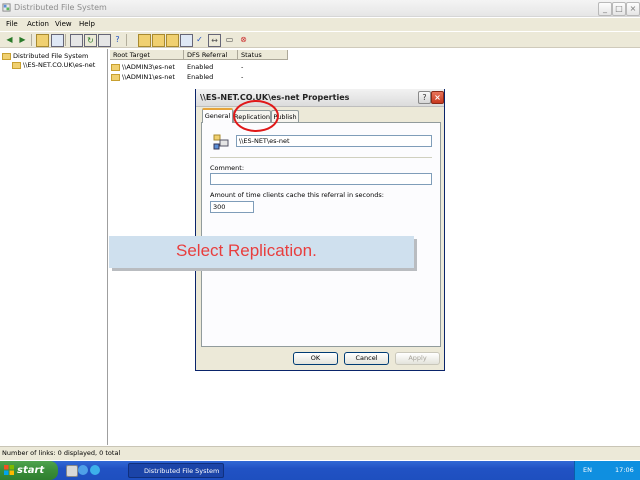 Image resolution: width=640 pixels, height=480 pixels. What do you see at coordinates (22, 39) in the screenshot?
I see `forward-icon: ▶` at bounding box center [22, 39].